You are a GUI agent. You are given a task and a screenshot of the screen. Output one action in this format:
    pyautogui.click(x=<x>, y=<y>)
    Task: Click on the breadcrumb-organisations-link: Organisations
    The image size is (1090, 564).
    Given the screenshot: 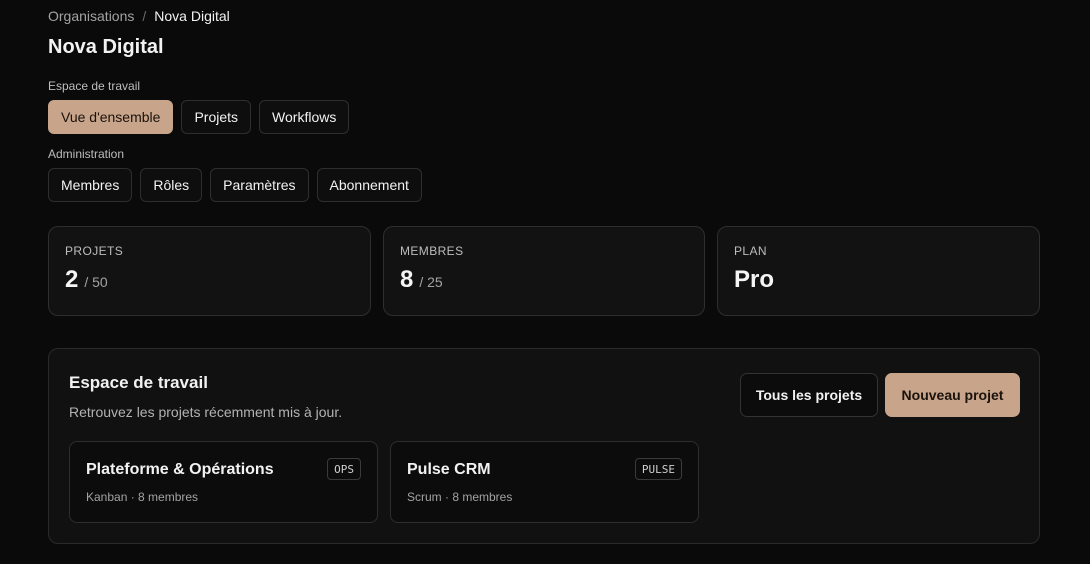 What is the action you would take?
    pyautogui.click(x=91, y=16)
    